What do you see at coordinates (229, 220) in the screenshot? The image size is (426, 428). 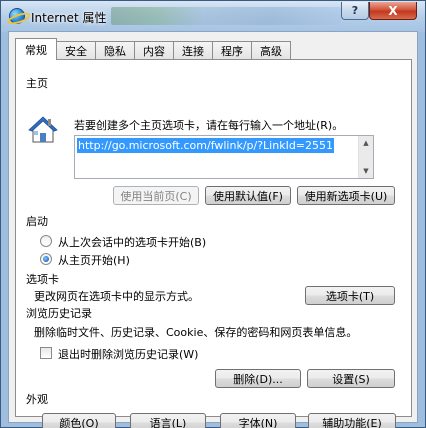 I see `startup-section-divider` at bounding box center [229, 220].